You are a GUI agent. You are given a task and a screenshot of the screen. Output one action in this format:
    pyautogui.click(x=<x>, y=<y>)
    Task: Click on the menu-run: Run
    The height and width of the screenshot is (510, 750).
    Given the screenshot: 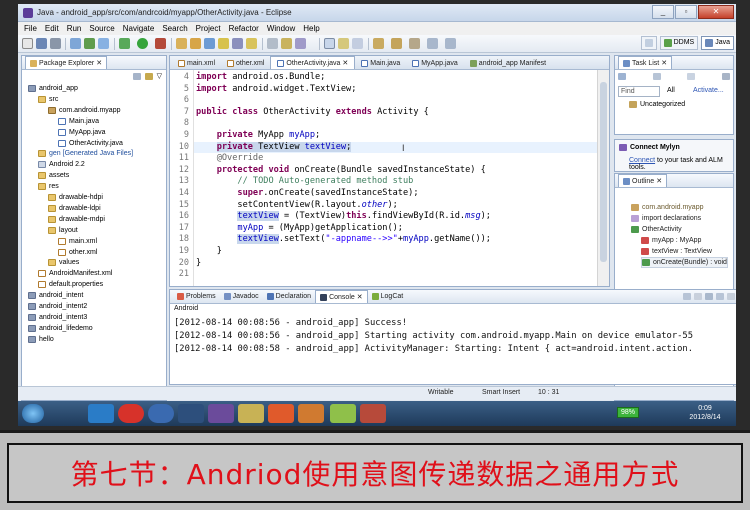 What is the action you would take?
    pyautogui.click(x=74, y=28)
    